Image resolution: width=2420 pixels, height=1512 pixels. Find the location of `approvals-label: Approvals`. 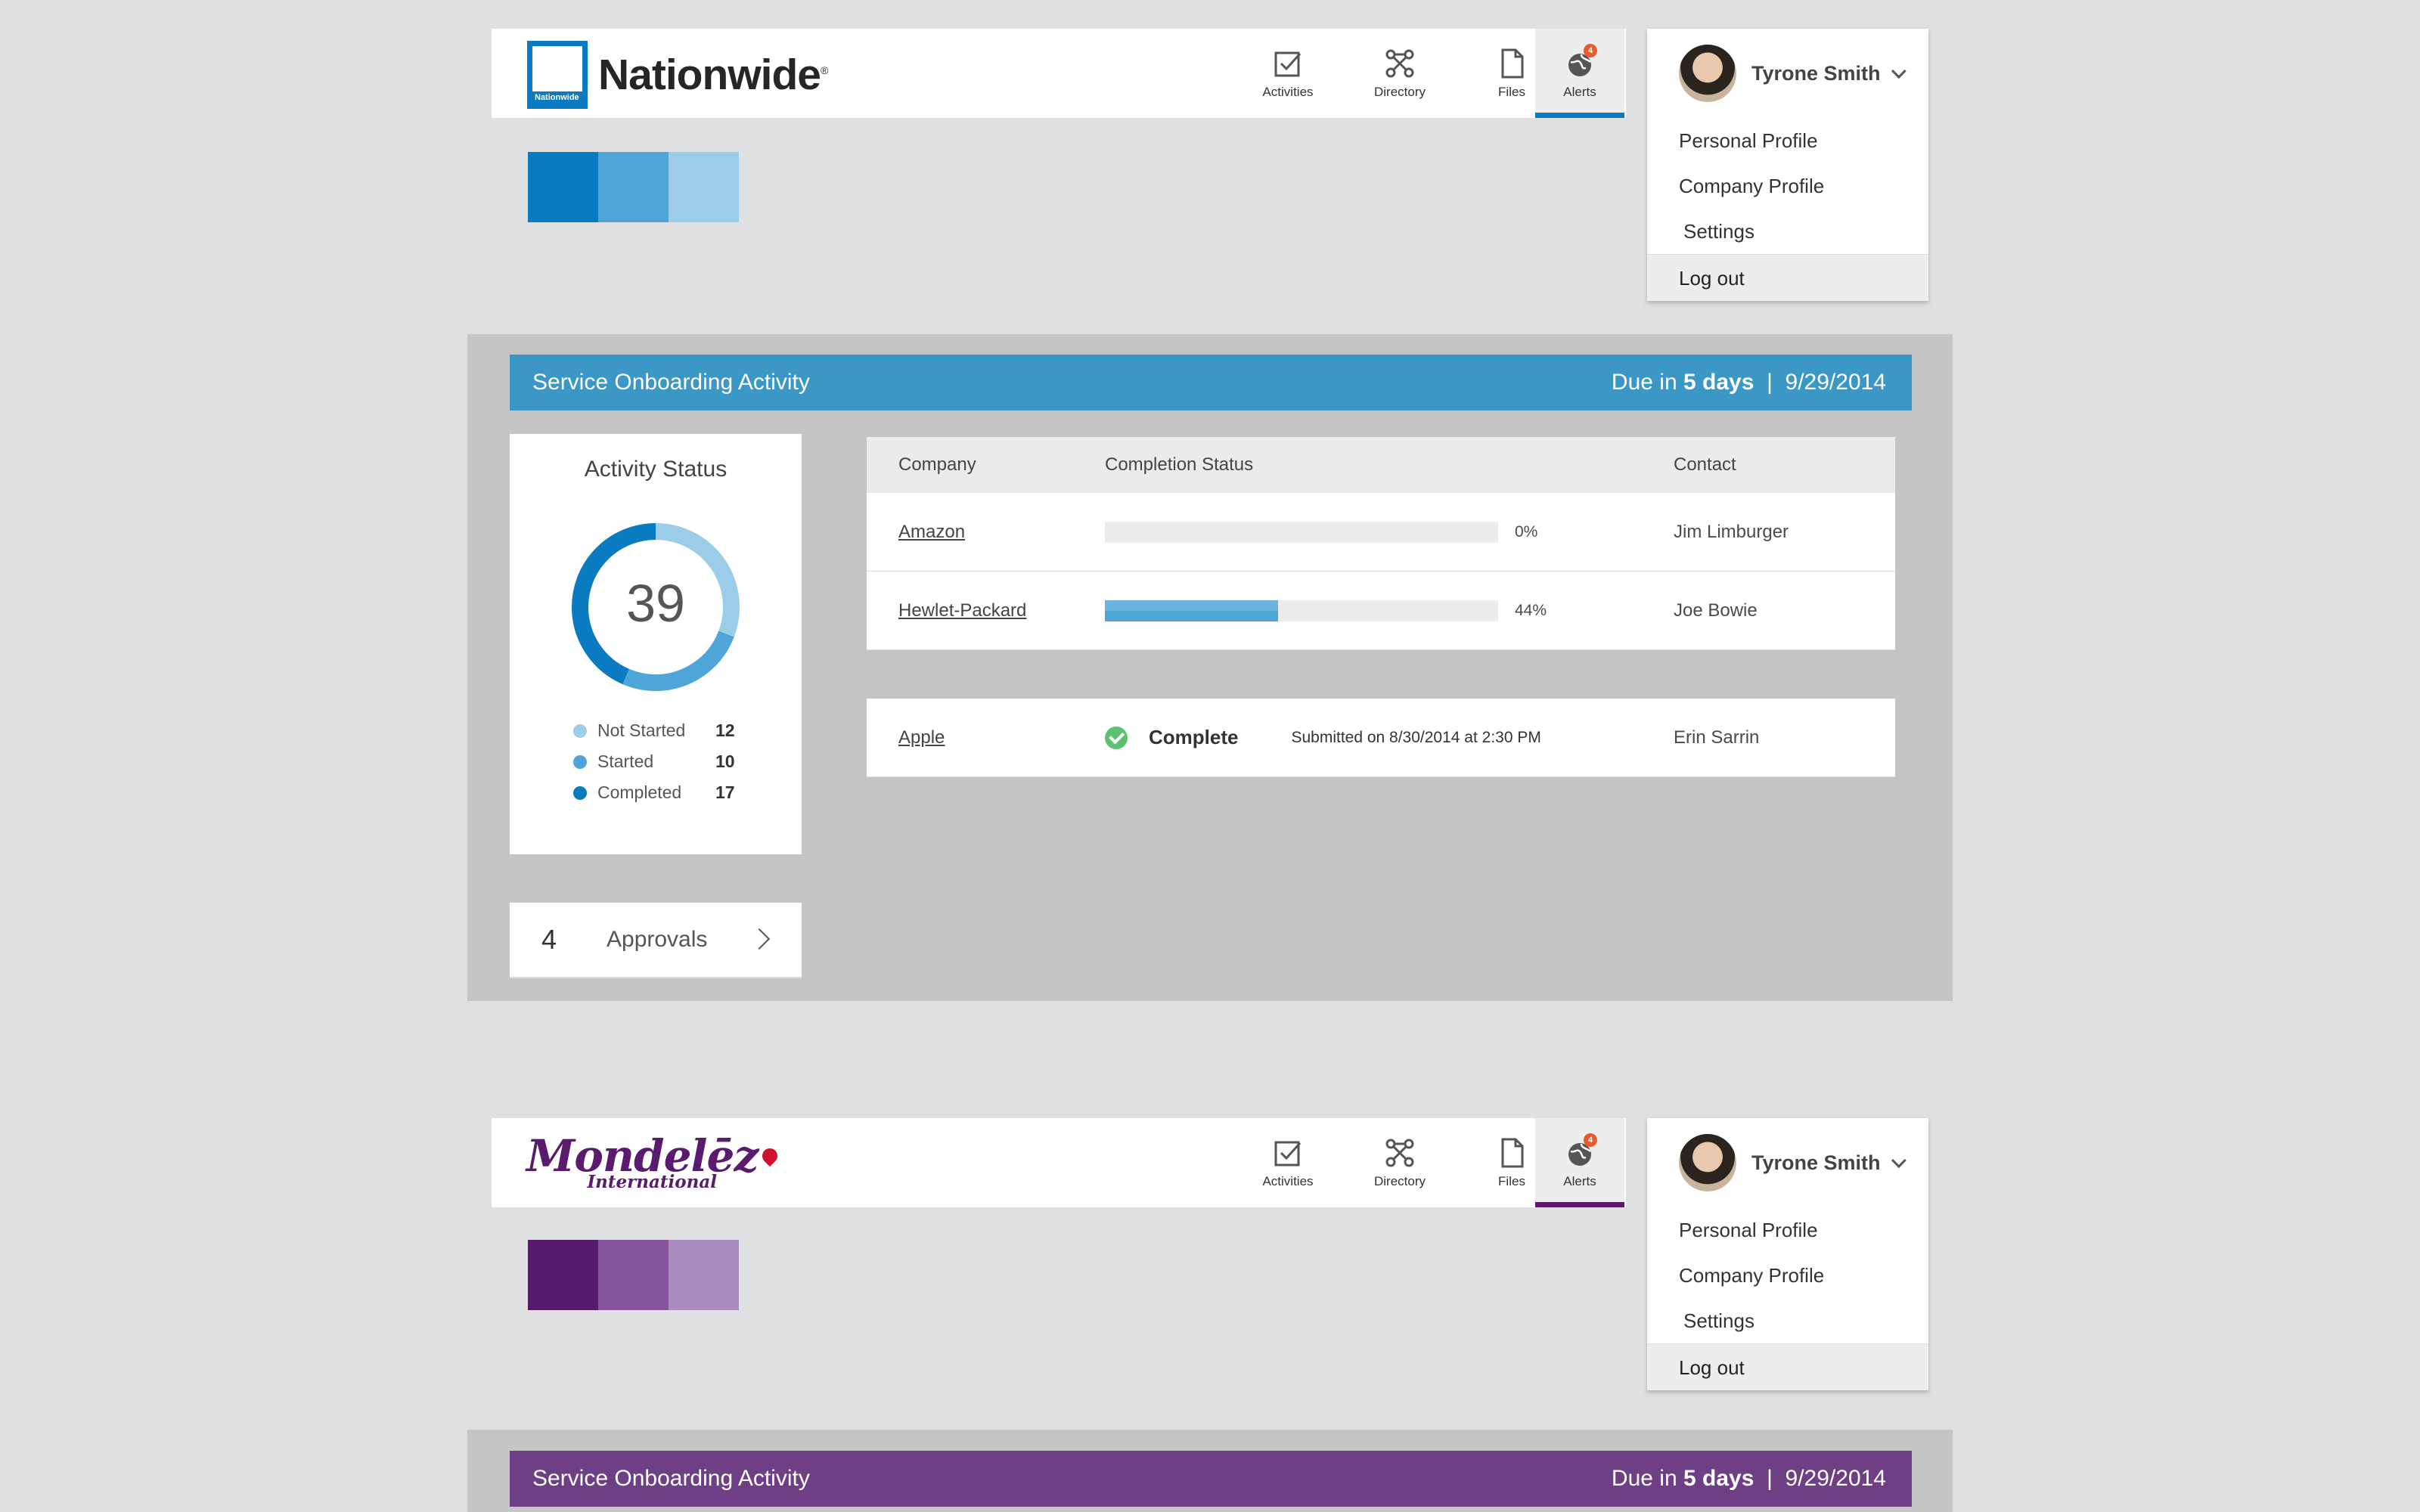

approvals-label: Approvals is located at coordinates (657, 940).